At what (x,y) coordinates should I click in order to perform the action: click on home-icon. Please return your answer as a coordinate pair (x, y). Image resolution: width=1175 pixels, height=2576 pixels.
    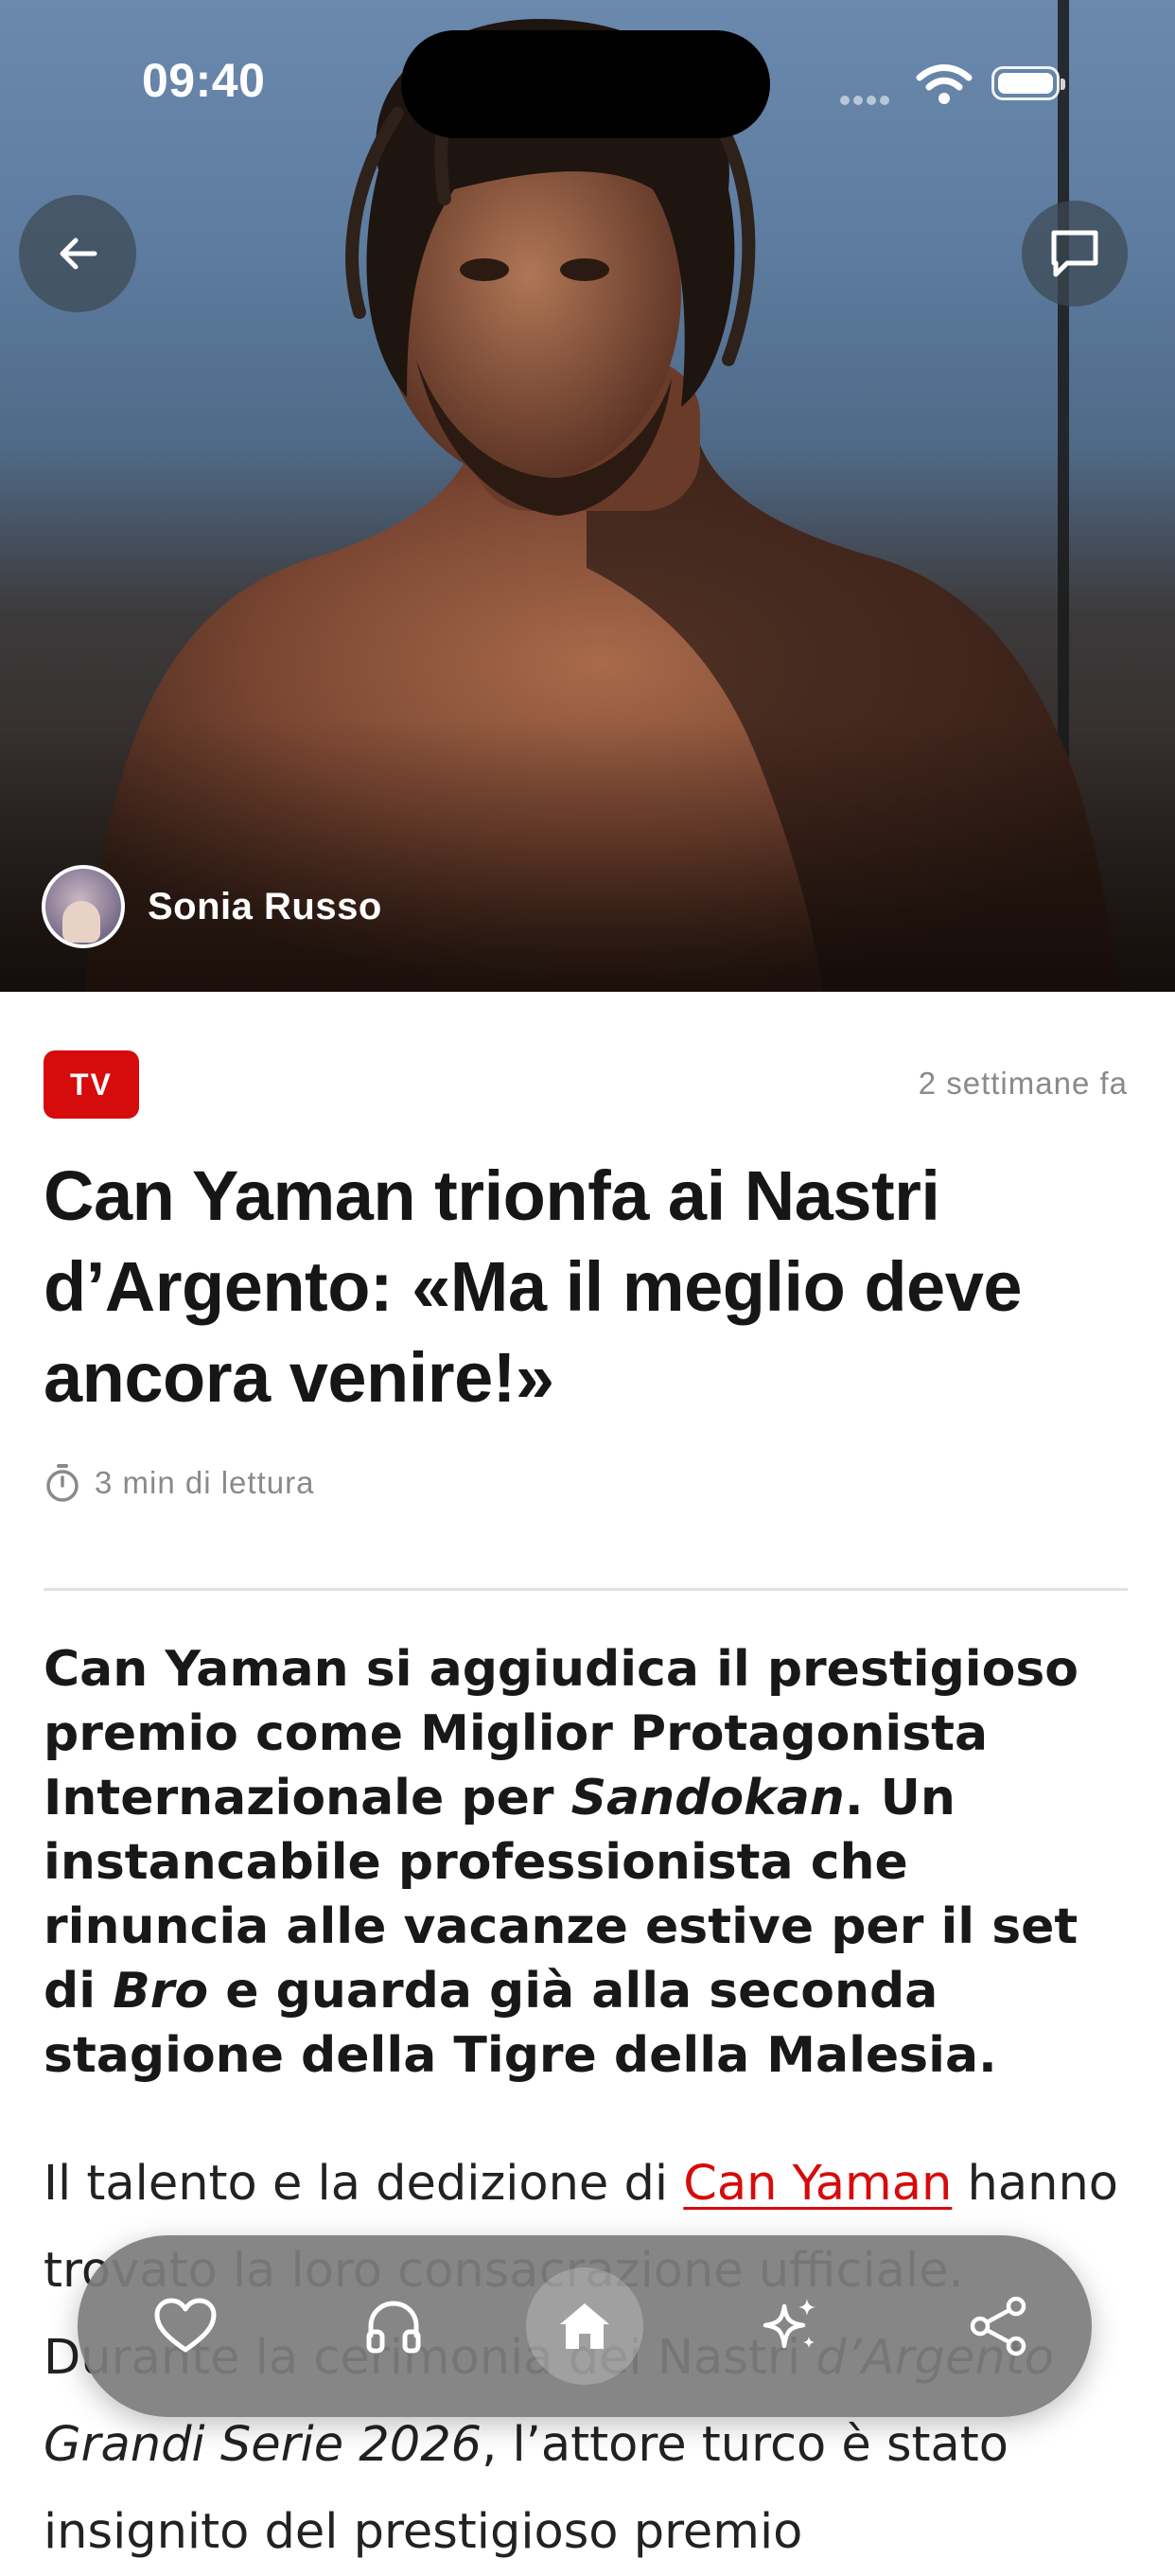
    Looking at the image, I should click on (585, 2326).